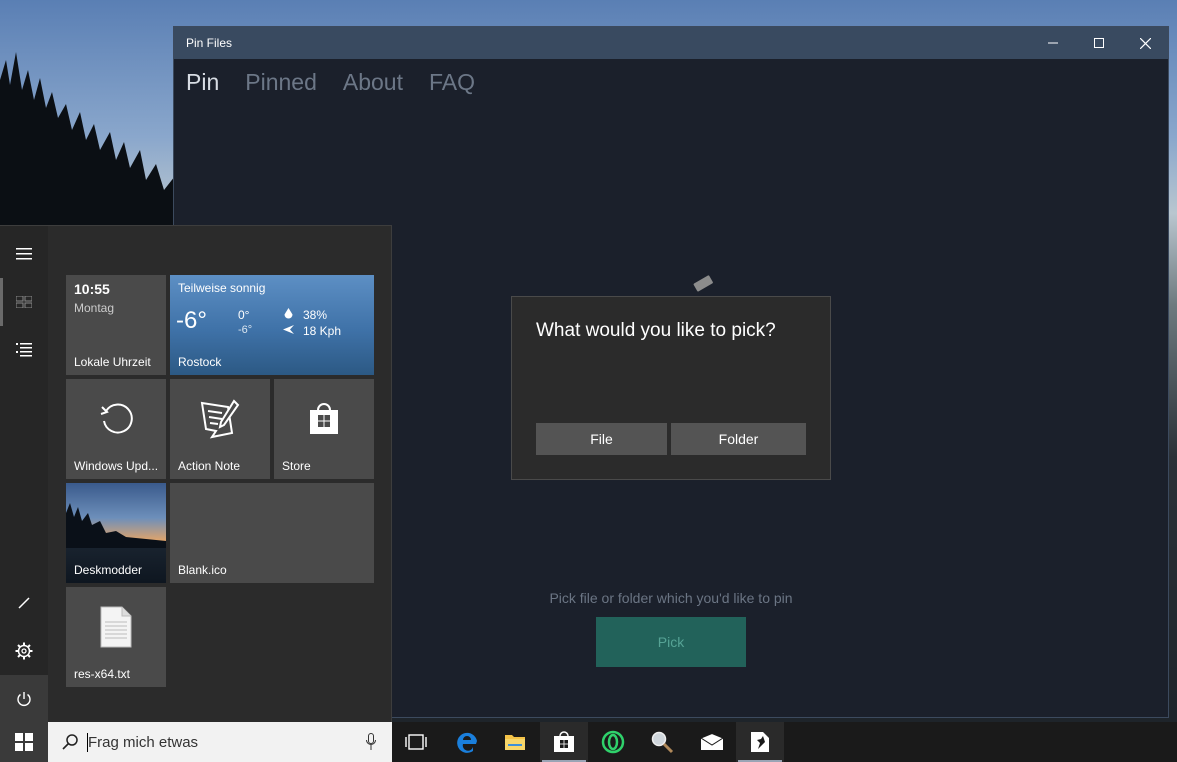  I want to click on store-bag-icon, so click(324, 418).